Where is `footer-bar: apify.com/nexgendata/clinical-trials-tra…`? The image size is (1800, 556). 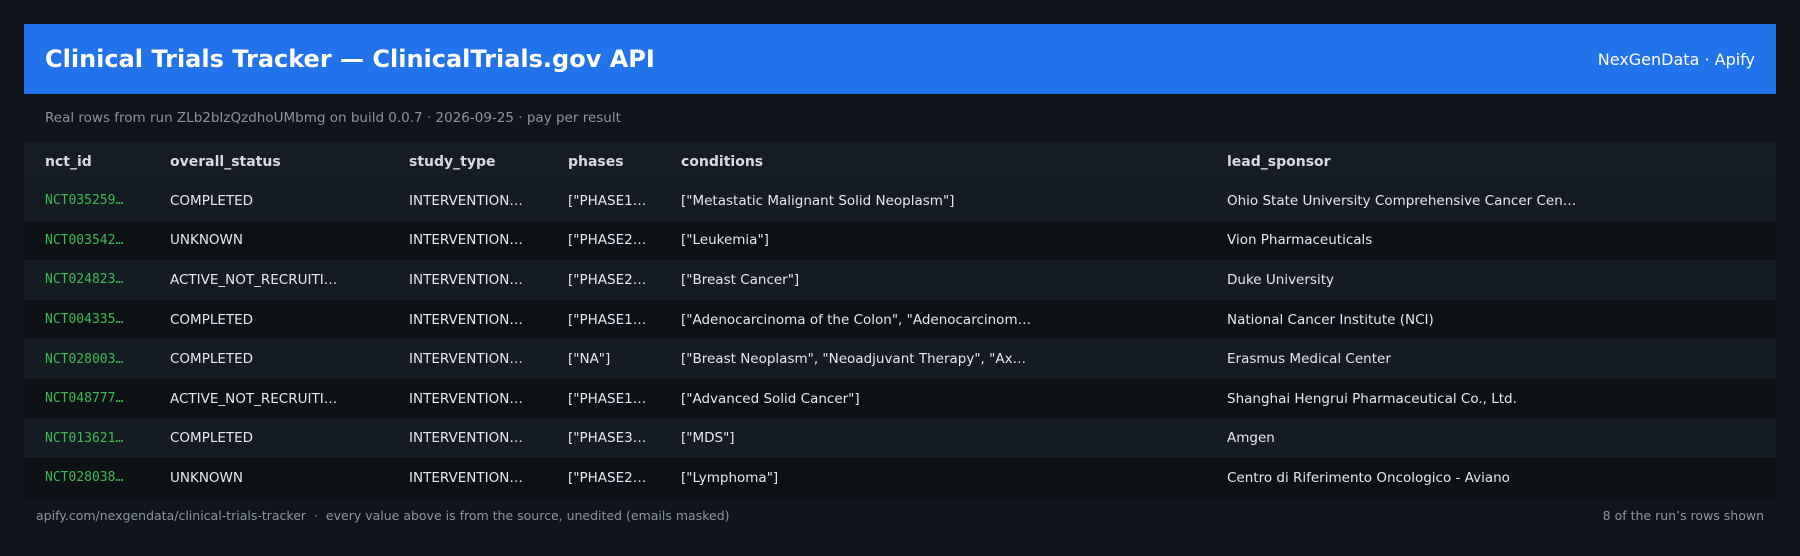
footer-bar: apify.com/nexgendata/clinical-trials-tra… is located at coordinates (900, 515).